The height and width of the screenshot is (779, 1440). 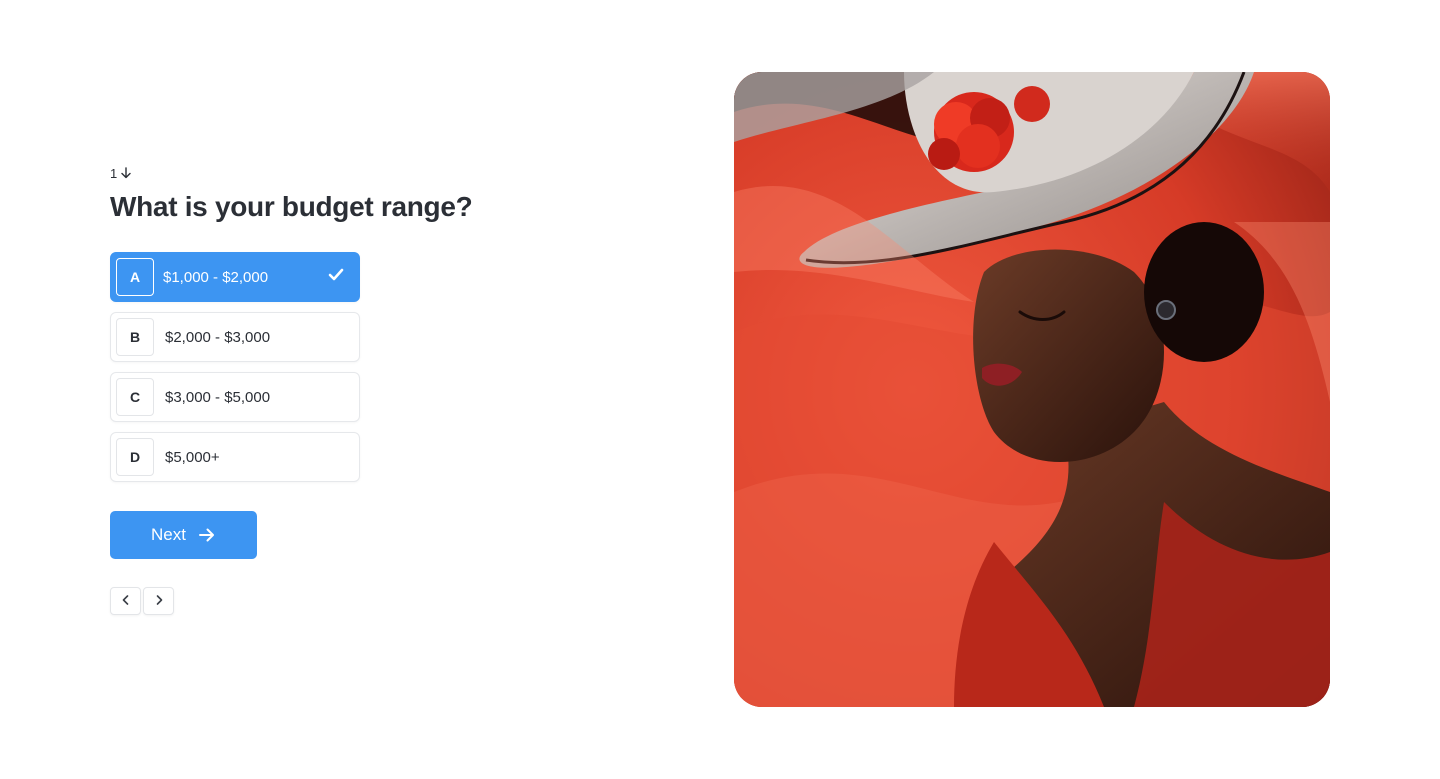 I want to click on option-label: $3,000 - $5,000, so click(x=218, y=397).